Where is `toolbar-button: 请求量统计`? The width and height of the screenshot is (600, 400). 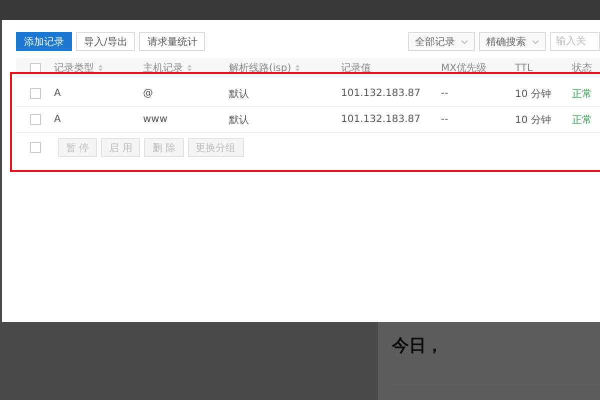 toolbar-button: 请求量统计 is located at coordinates (172, 41).